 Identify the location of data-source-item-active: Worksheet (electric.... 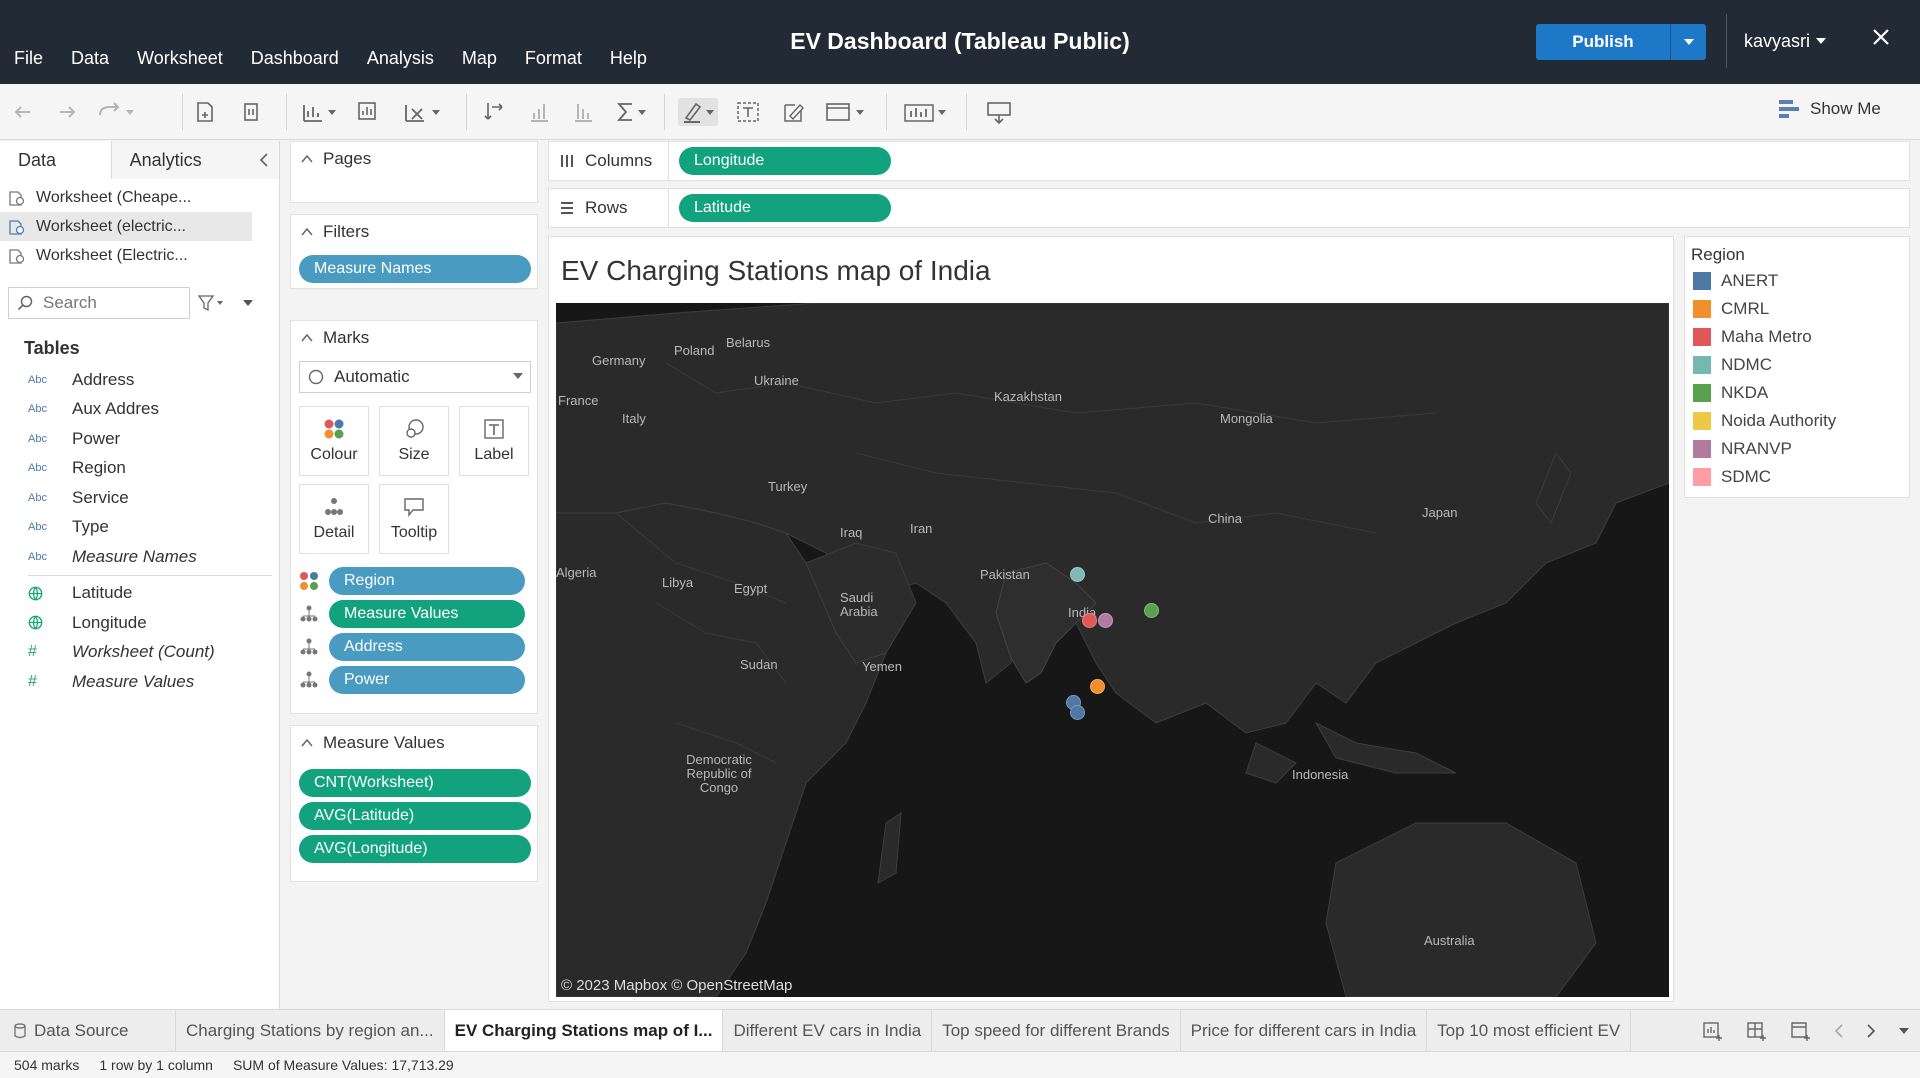
(126, 226).